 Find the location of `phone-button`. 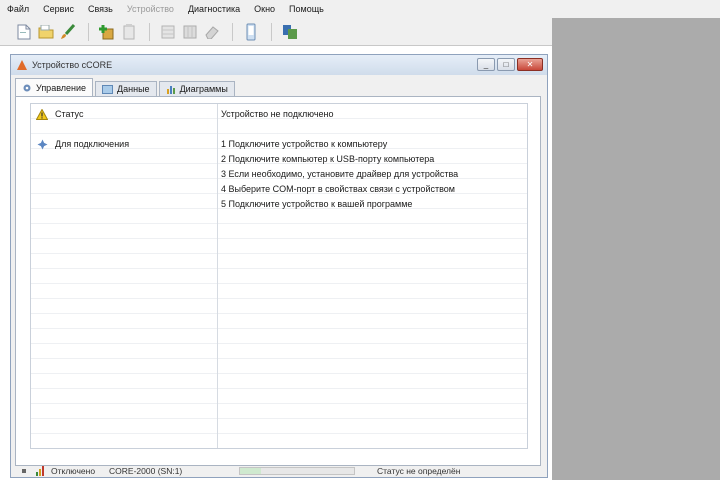

phone-button is located at coordinates (251, 32).